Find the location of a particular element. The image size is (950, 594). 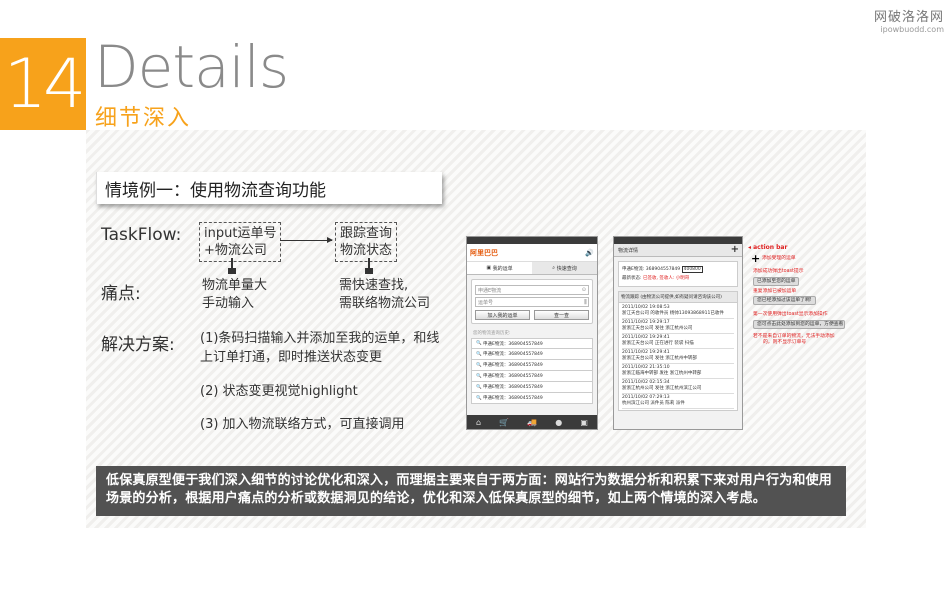

tab-quick-query: ⌕ 快速查询 is located at coordinates (564, 268).